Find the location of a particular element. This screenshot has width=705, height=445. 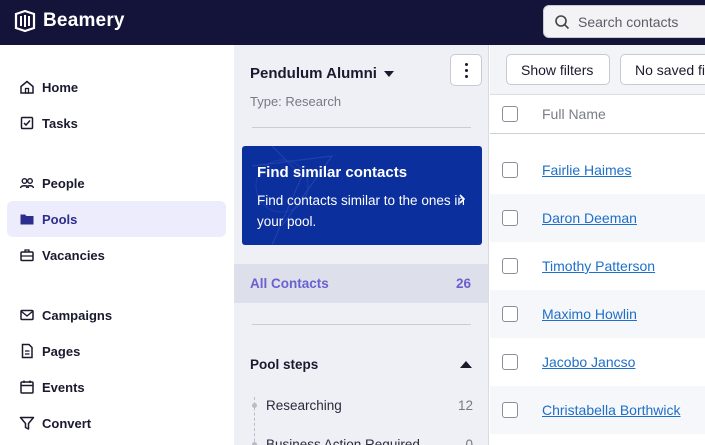

search-box is located at coordinates (624, 21).